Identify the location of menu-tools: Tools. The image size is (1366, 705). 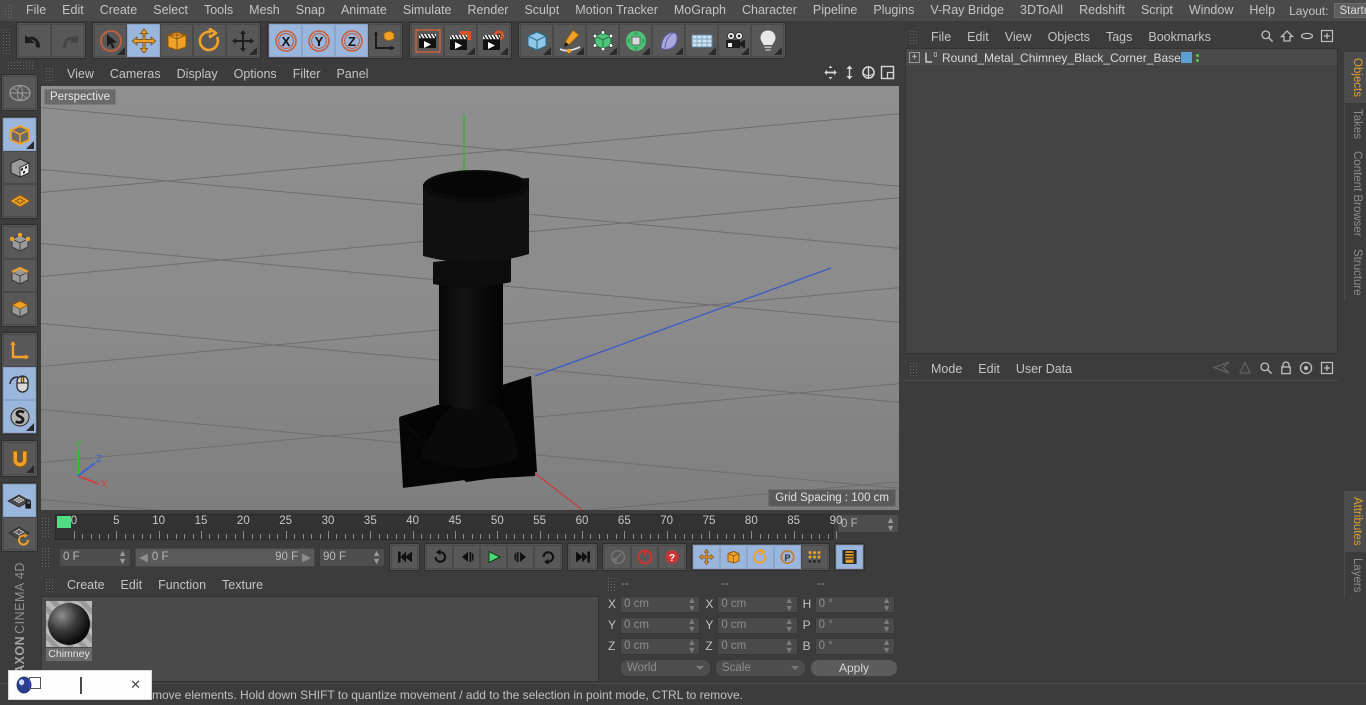
(218, 10).